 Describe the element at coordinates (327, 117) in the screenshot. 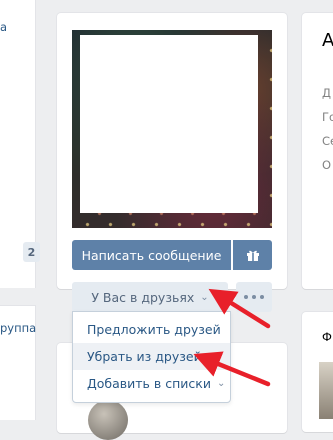

I see `info-label: Го` at that location.